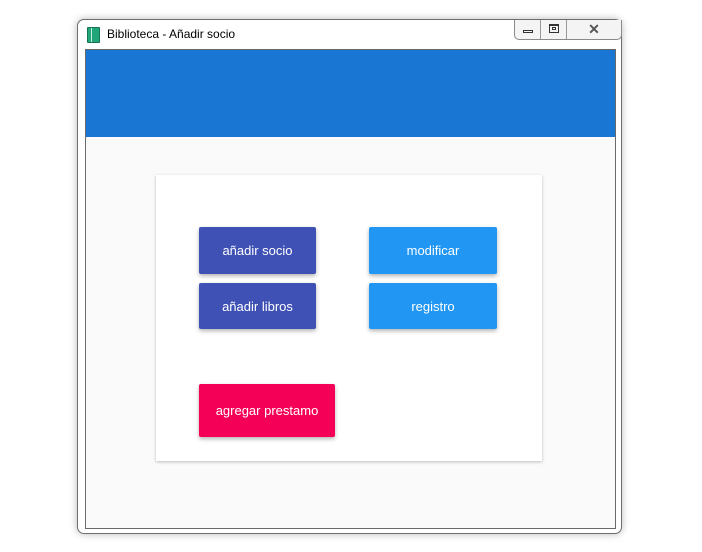 The width and height of the screenshot is (702, 552). I want to click on maximize-icon, so click(554, 28).